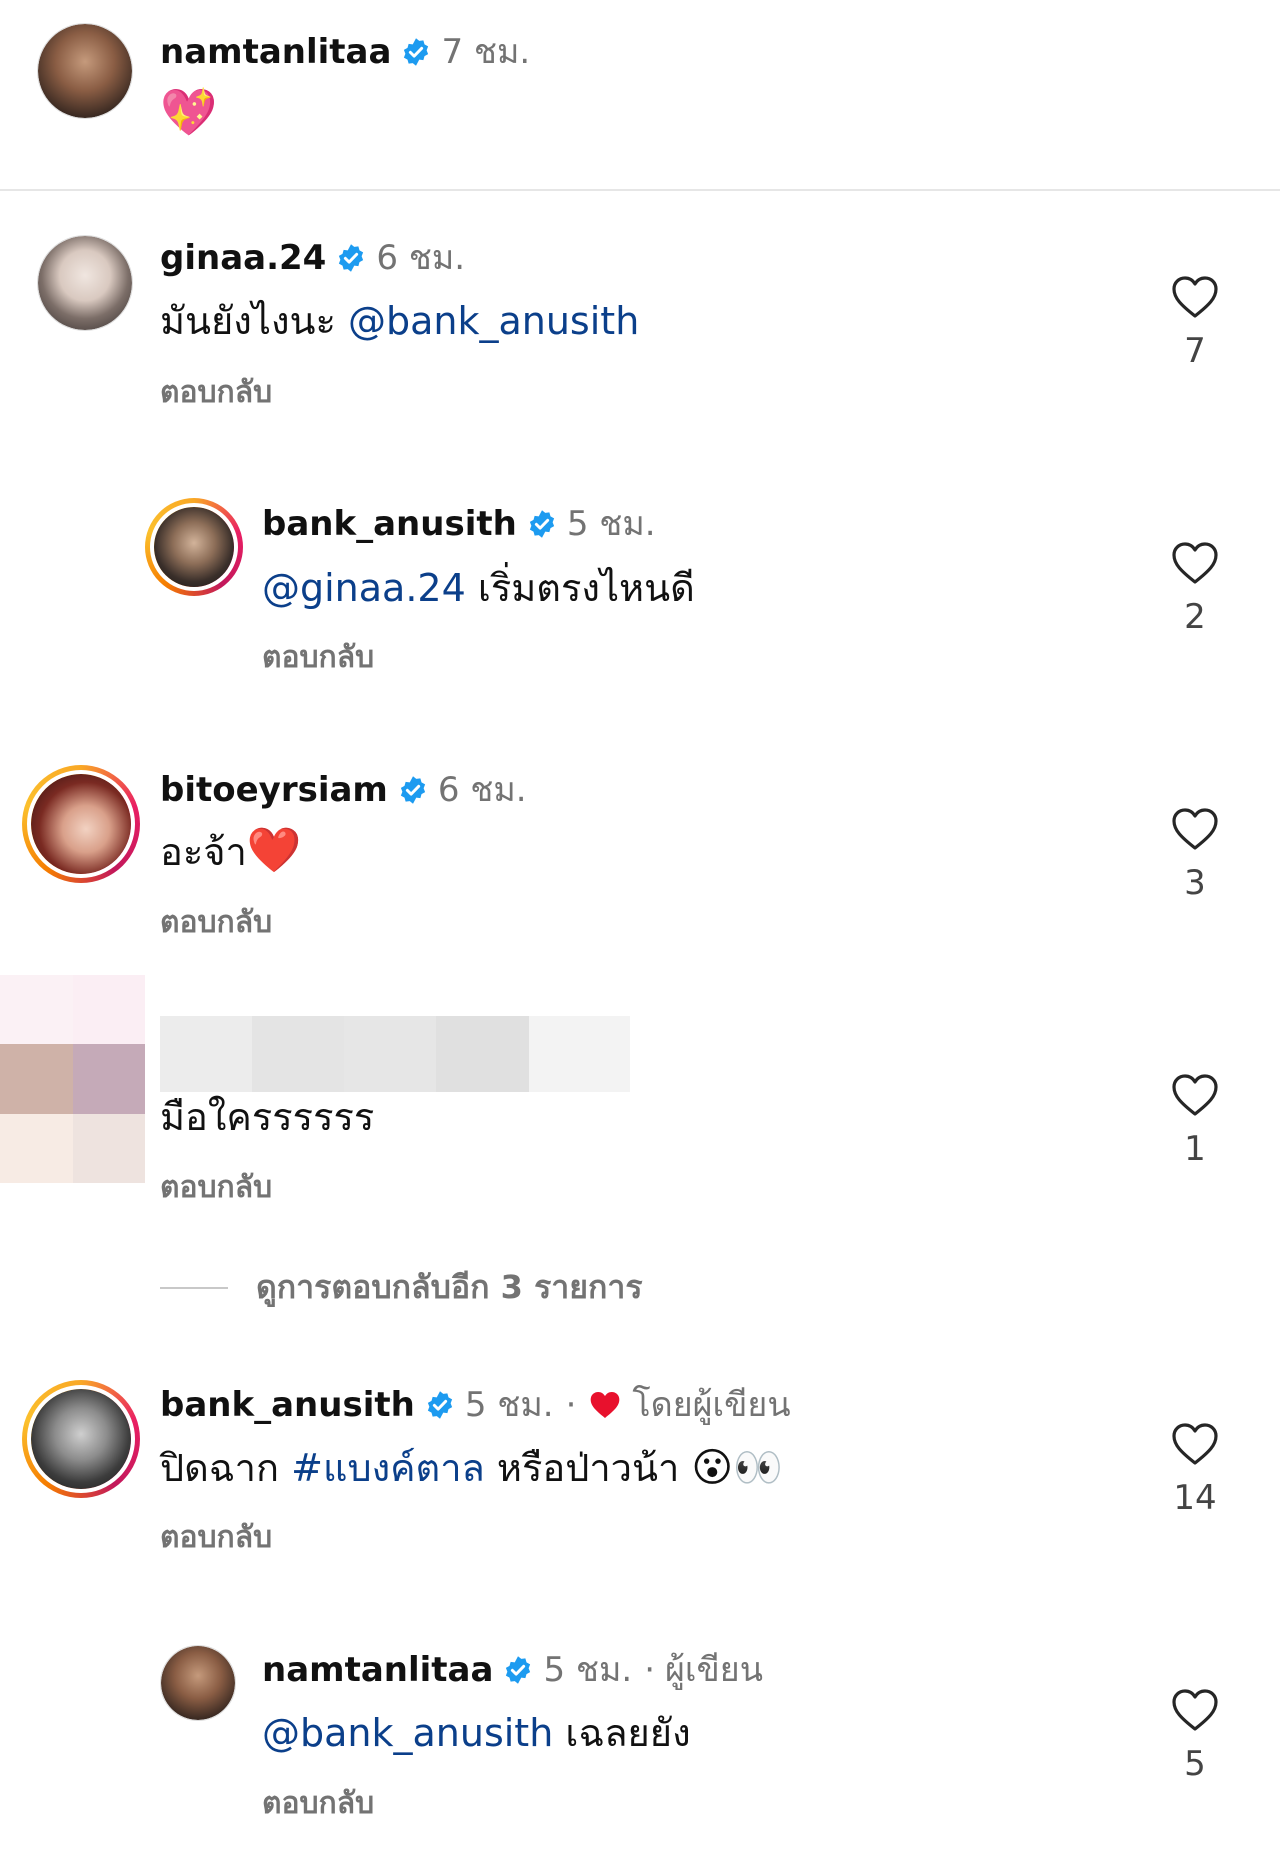  Describe the element at coordinates (711, 1405) in the screenshot. I see `author-label: โดยผู้เขียน` at that location.